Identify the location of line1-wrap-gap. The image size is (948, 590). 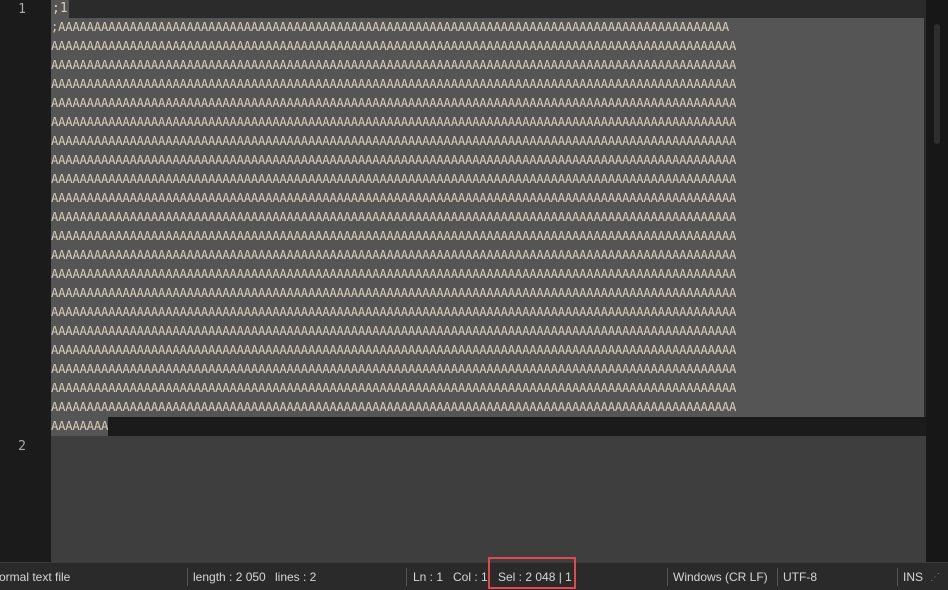
(488, 426).